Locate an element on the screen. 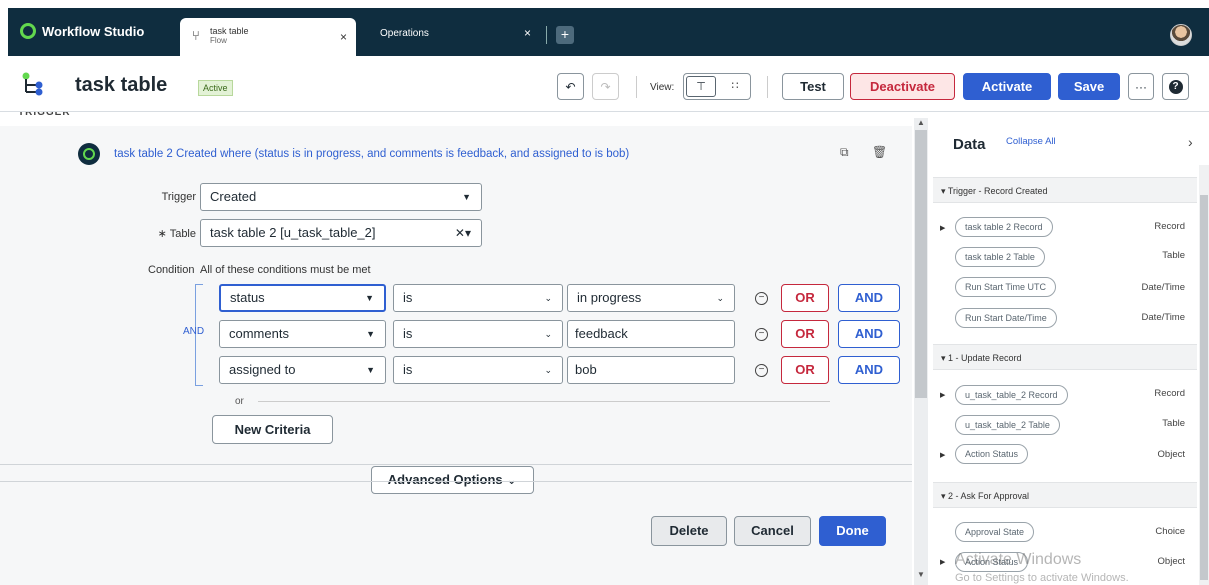 This screenshot has width=1209, height=585. condition-value-input: feedback is located at coordinates (651, 334).